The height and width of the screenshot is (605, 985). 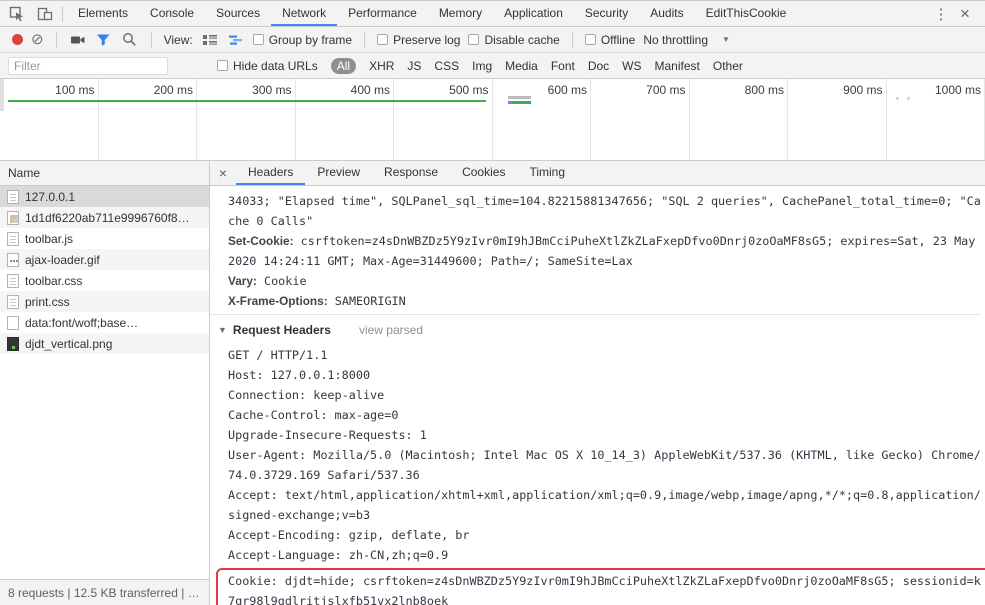 I want to click on header-value: Cookie, so click(x=285, y=281).